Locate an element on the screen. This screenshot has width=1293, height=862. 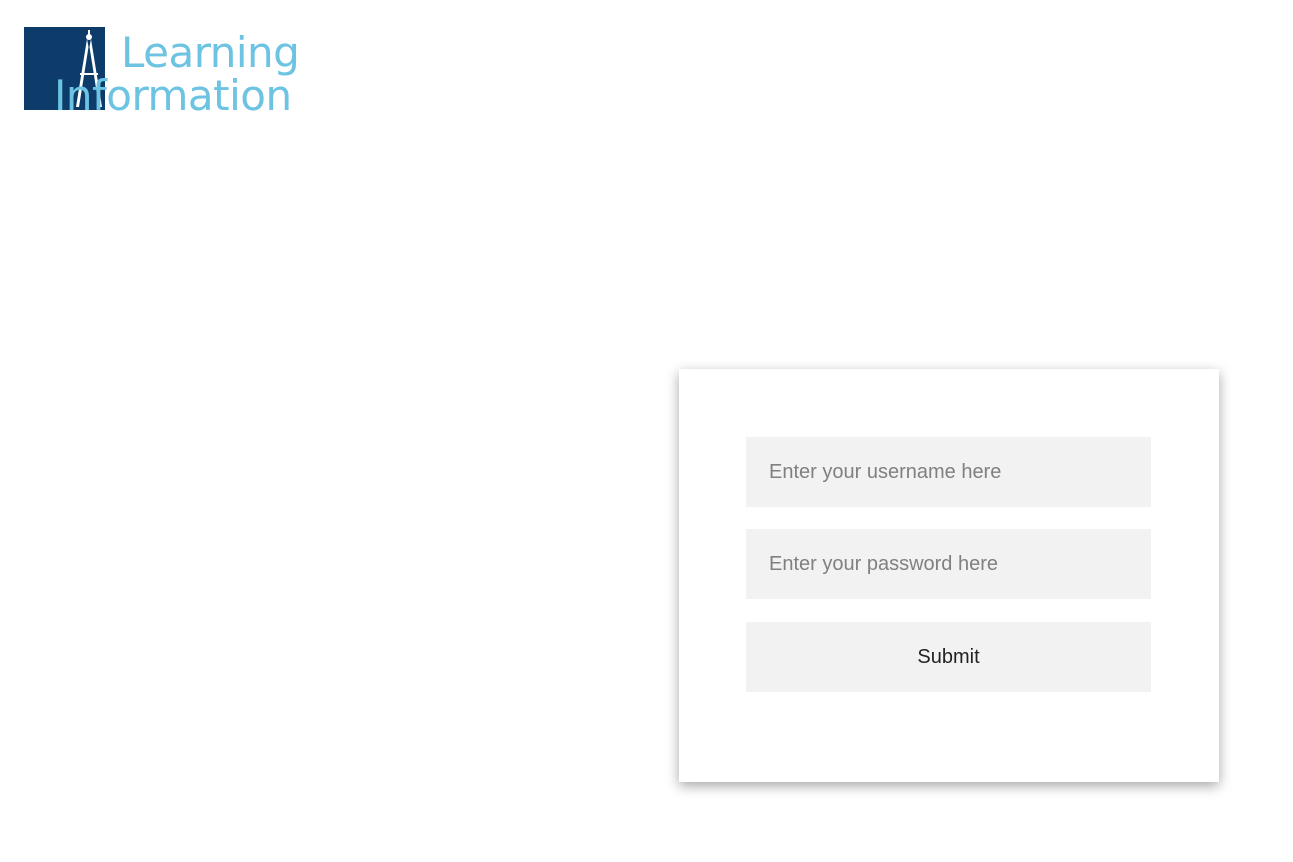
username-input is located at coordinates (948, 472).